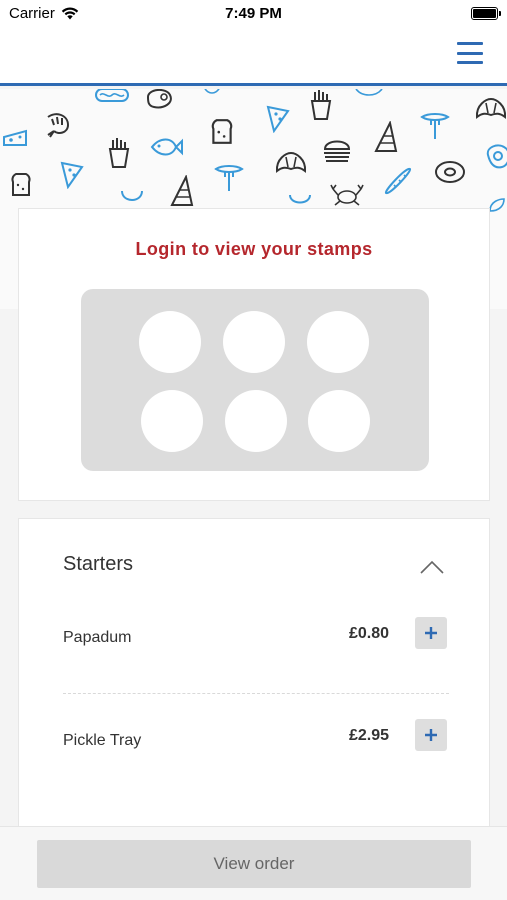  Describe the element at coordinates (497, 205) in the screenshot. I see `leaf-icon` at that location.